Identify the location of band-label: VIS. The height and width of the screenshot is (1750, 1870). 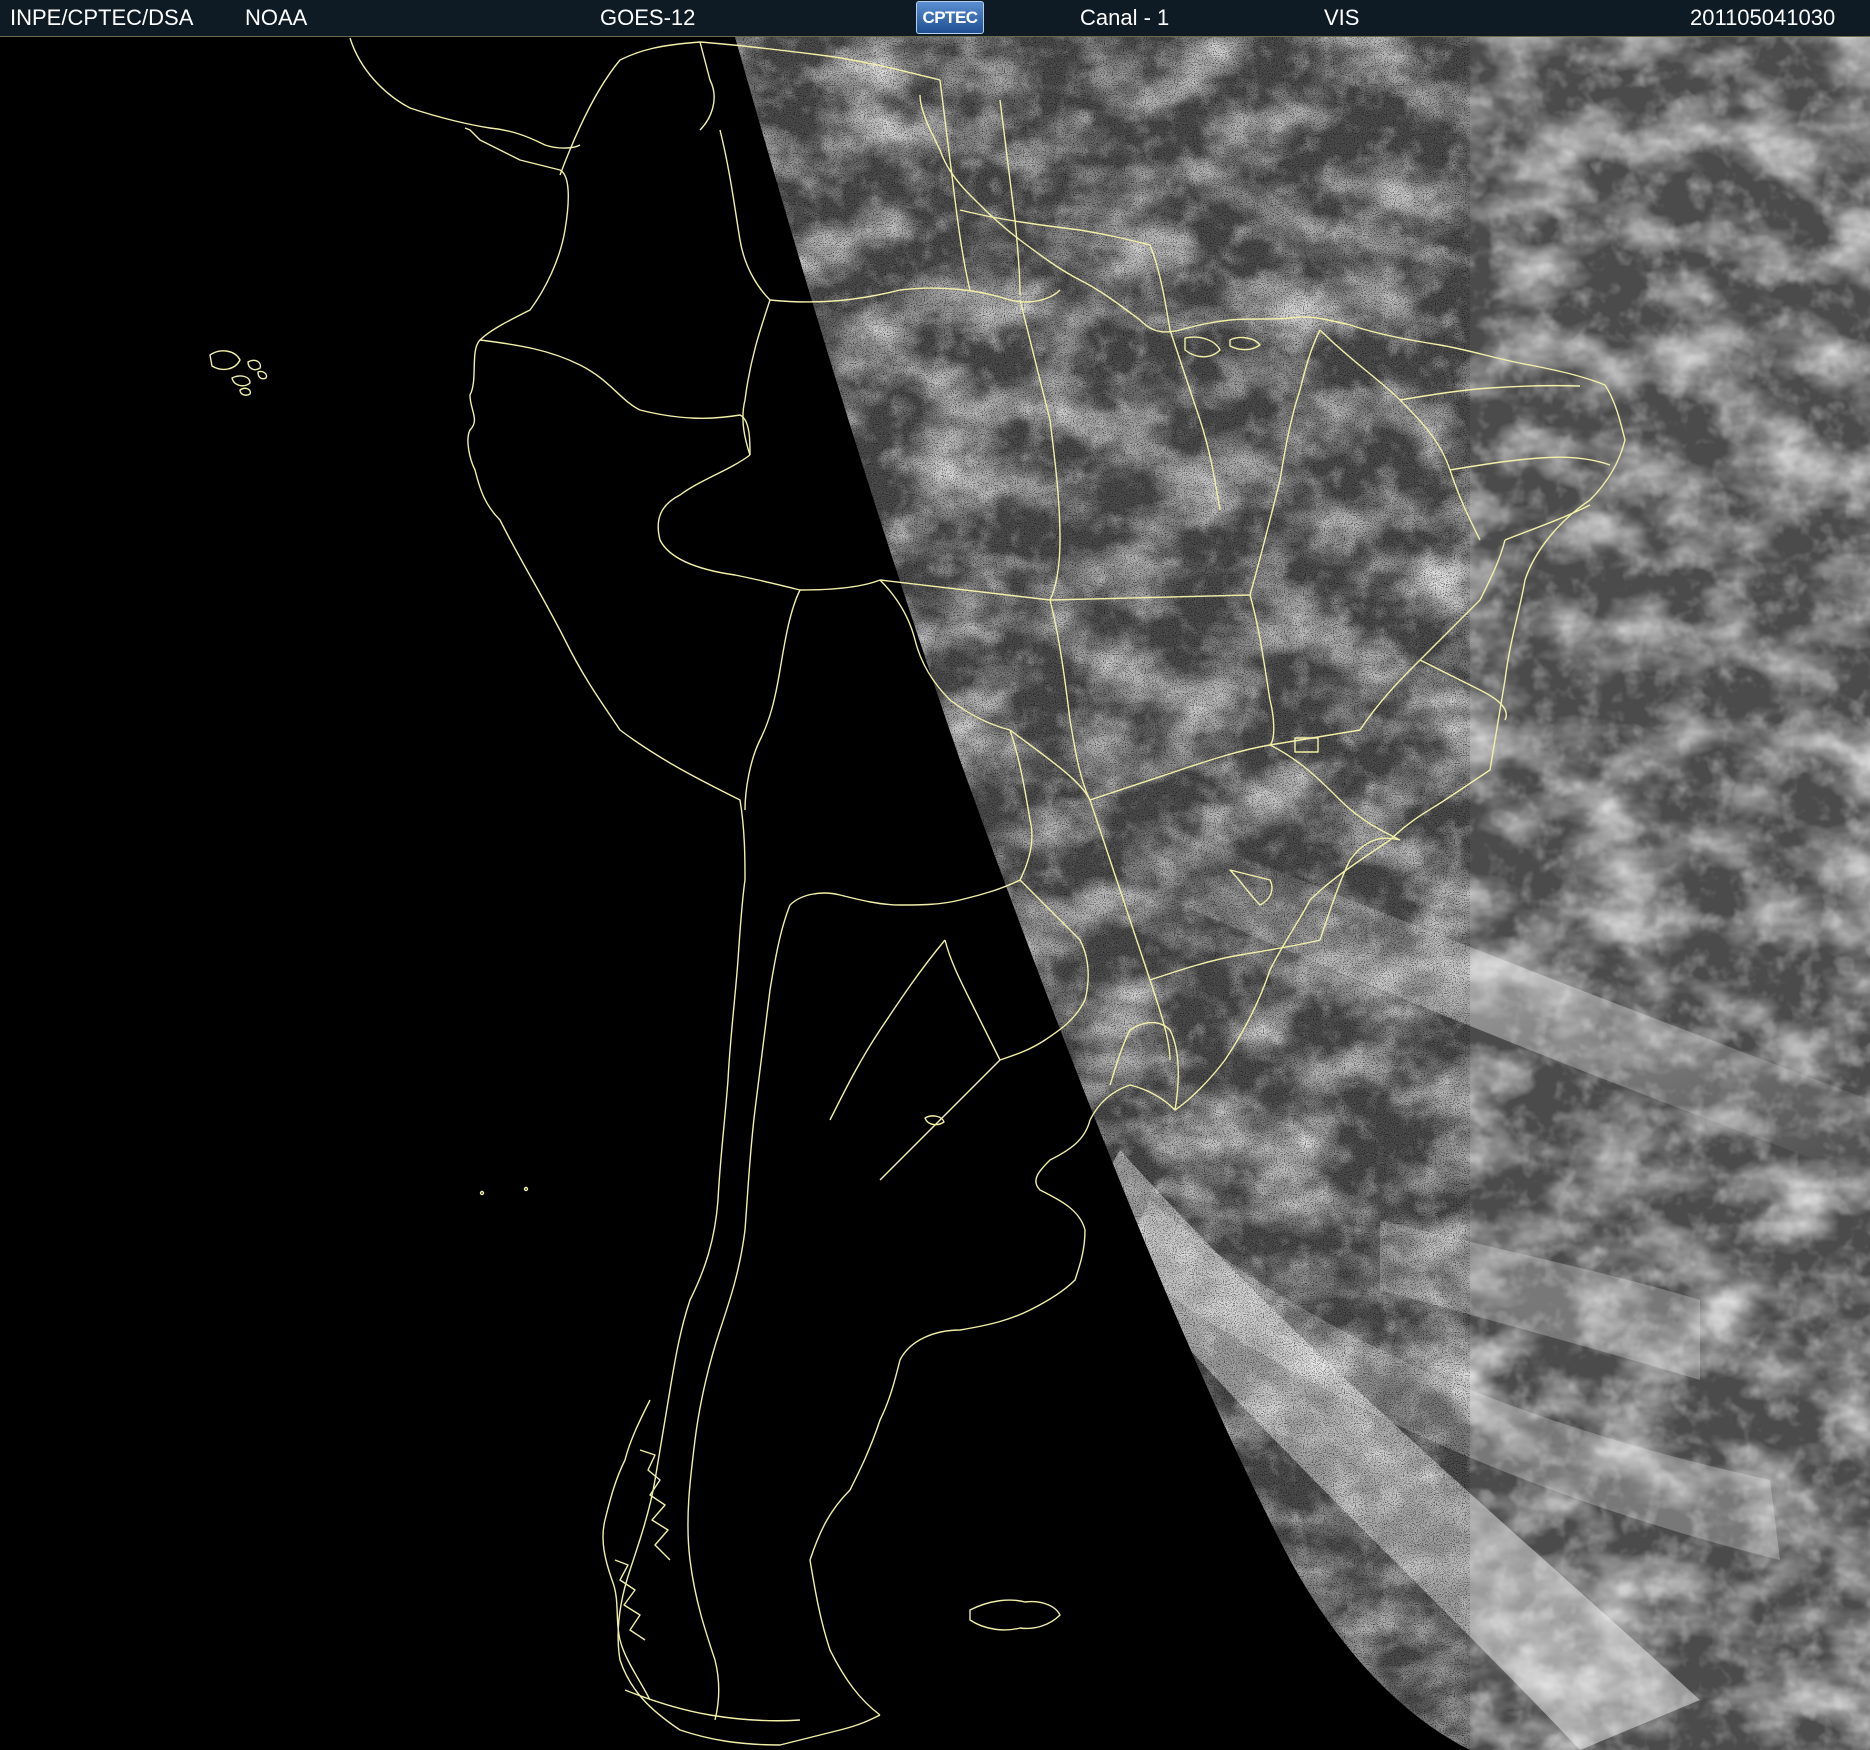
(1342, 17).